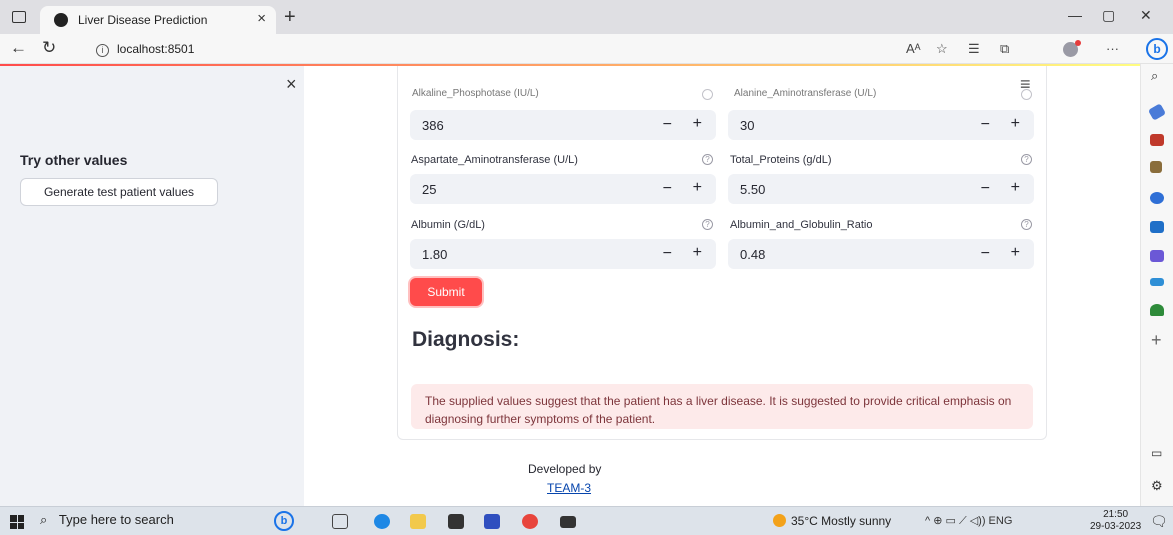 The height and width of the screenshot is (535, 1173). Describe the element at coordinates (565, 469) in the screenshot. I see `footer-text: Developed by` at that location.